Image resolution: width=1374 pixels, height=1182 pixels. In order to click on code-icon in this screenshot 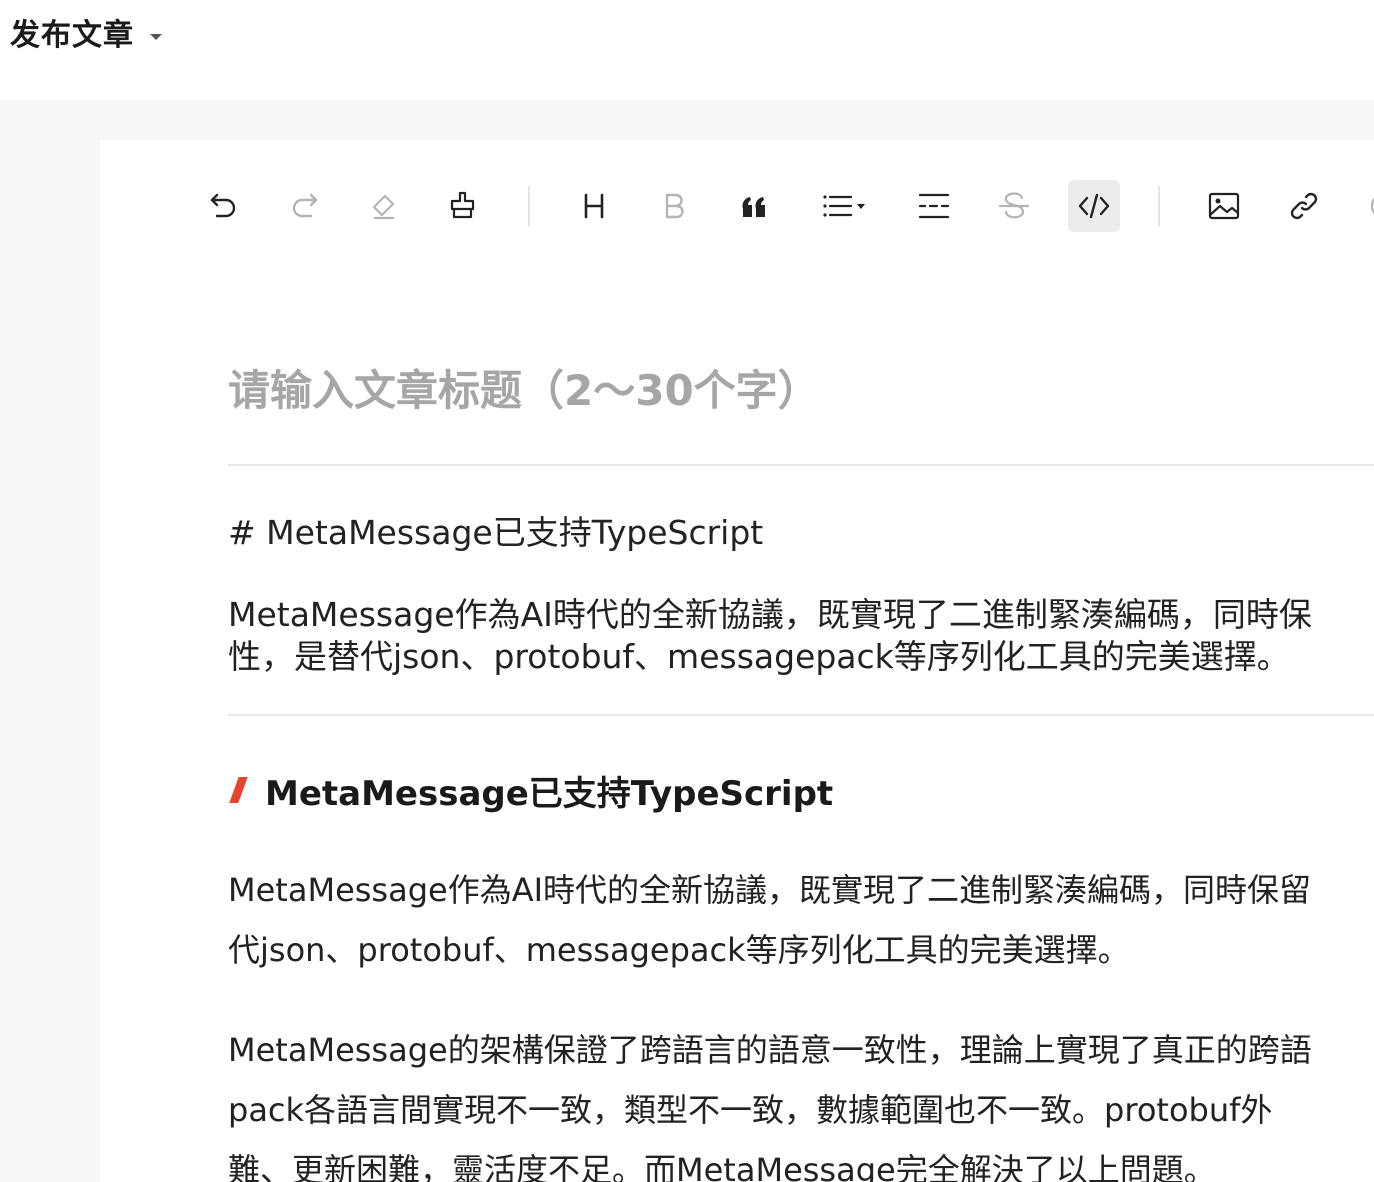, I will do `click(1094, 206)`.